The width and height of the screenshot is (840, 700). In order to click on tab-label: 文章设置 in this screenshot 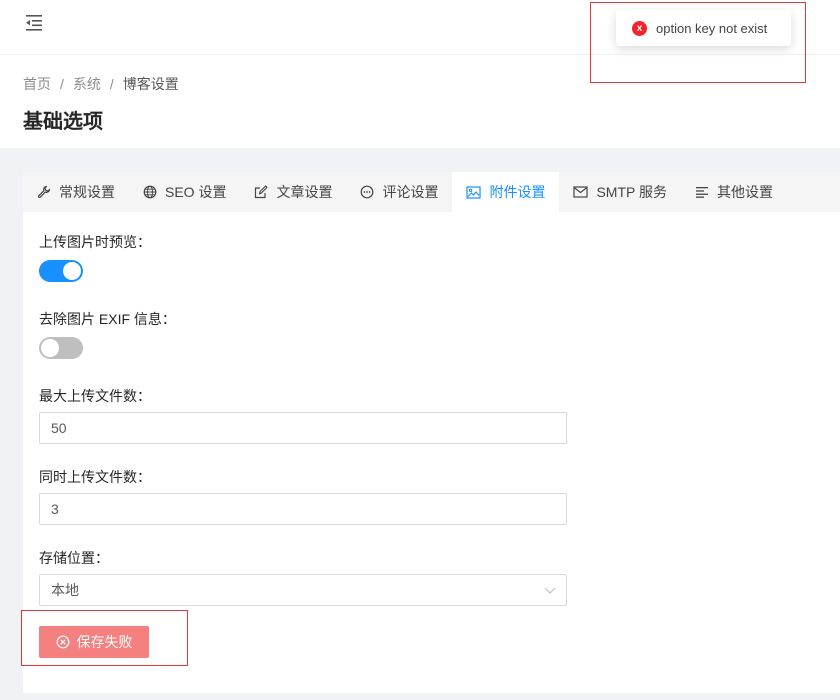, I will do `click(304, 192)`.